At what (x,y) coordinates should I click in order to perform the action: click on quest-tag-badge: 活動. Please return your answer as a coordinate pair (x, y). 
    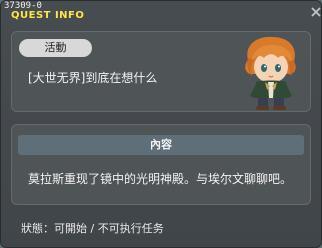
    Looking at the image, I should click on (55, 48).